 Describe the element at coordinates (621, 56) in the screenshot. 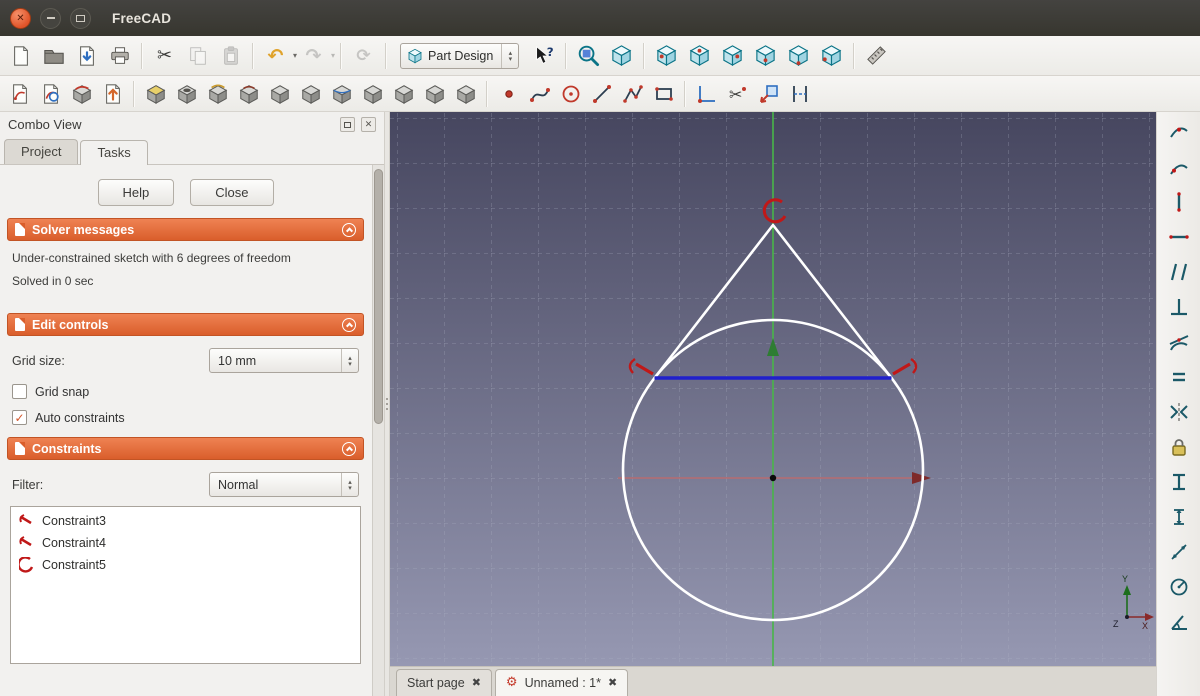

I see `axonometric-view-button` at that location.